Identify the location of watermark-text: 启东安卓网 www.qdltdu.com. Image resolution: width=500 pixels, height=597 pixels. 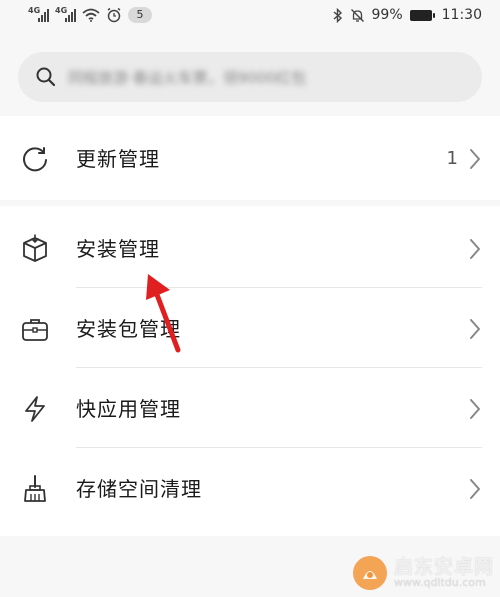
(443, 572).